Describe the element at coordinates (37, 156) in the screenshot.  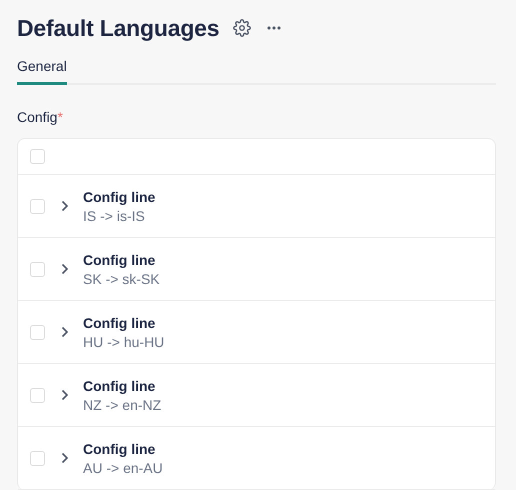
I see `select-all-checkbox` at that location.